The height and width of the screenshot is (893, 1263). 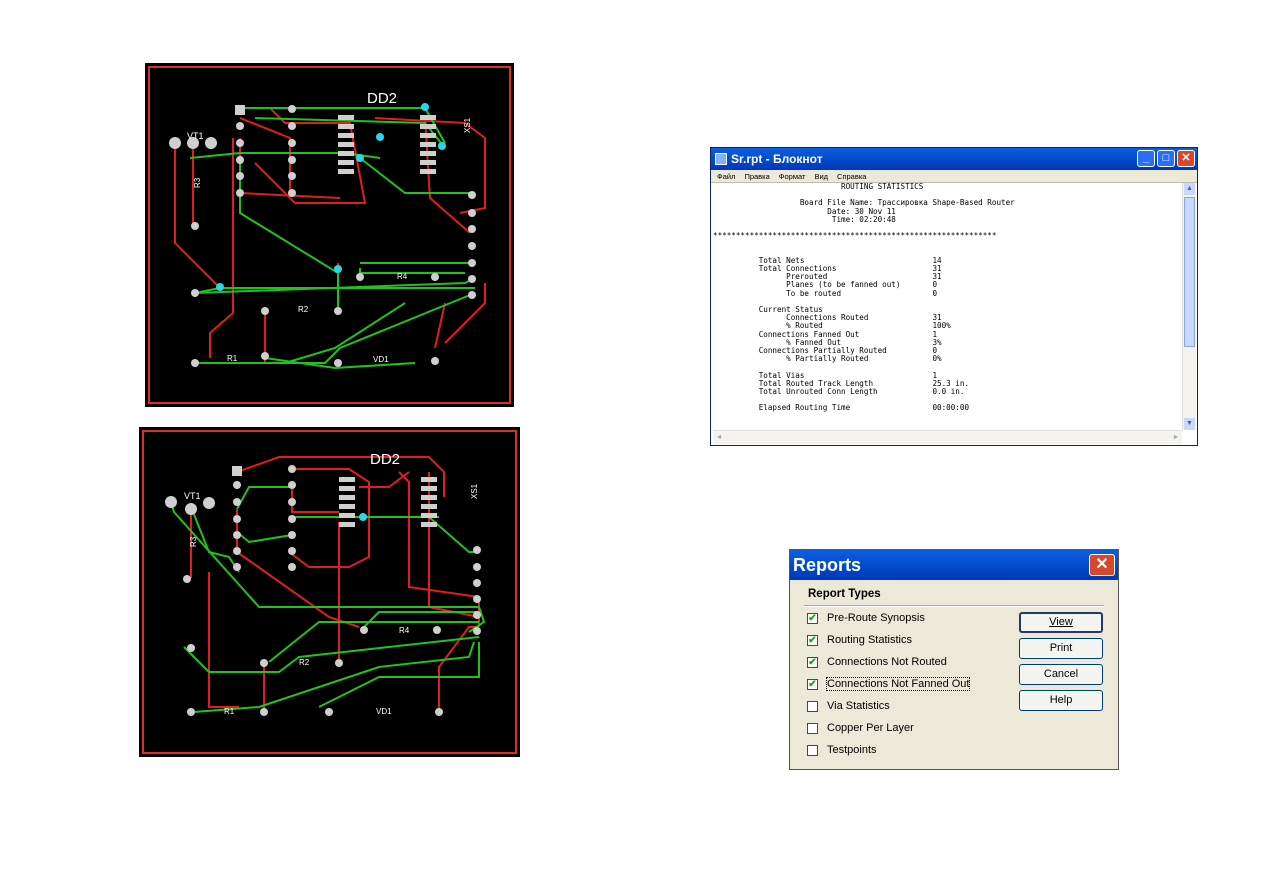 I want to click on notepad-menubar: Файл Правка Формат Вид Справка, so click(x=954, y=176).